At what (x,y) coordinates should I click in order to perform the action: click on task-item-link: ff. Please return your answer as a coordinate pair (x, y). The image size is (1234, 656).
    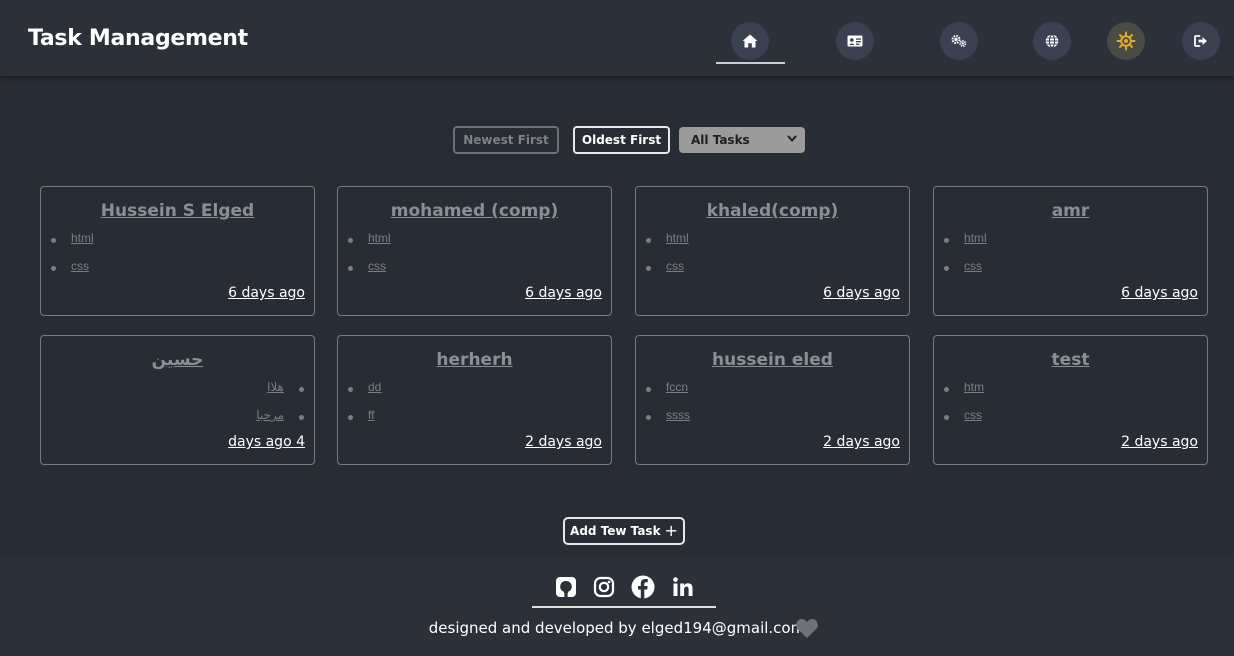
    Looking at the image, I should click on (371, 415).